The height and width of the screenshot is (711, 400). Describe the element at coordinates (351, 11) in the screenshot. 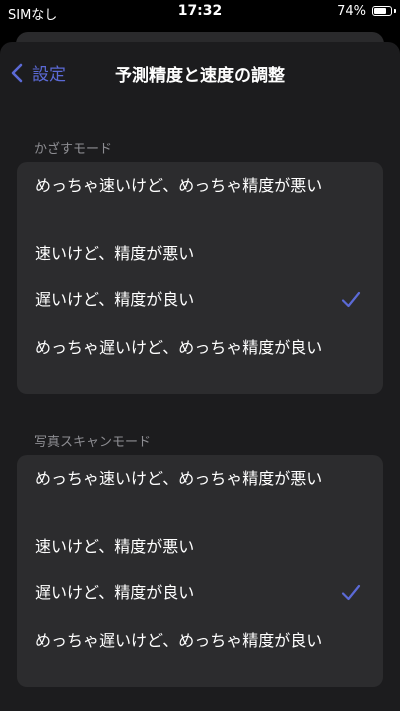

I see `battery-percent: 74%` at that location.